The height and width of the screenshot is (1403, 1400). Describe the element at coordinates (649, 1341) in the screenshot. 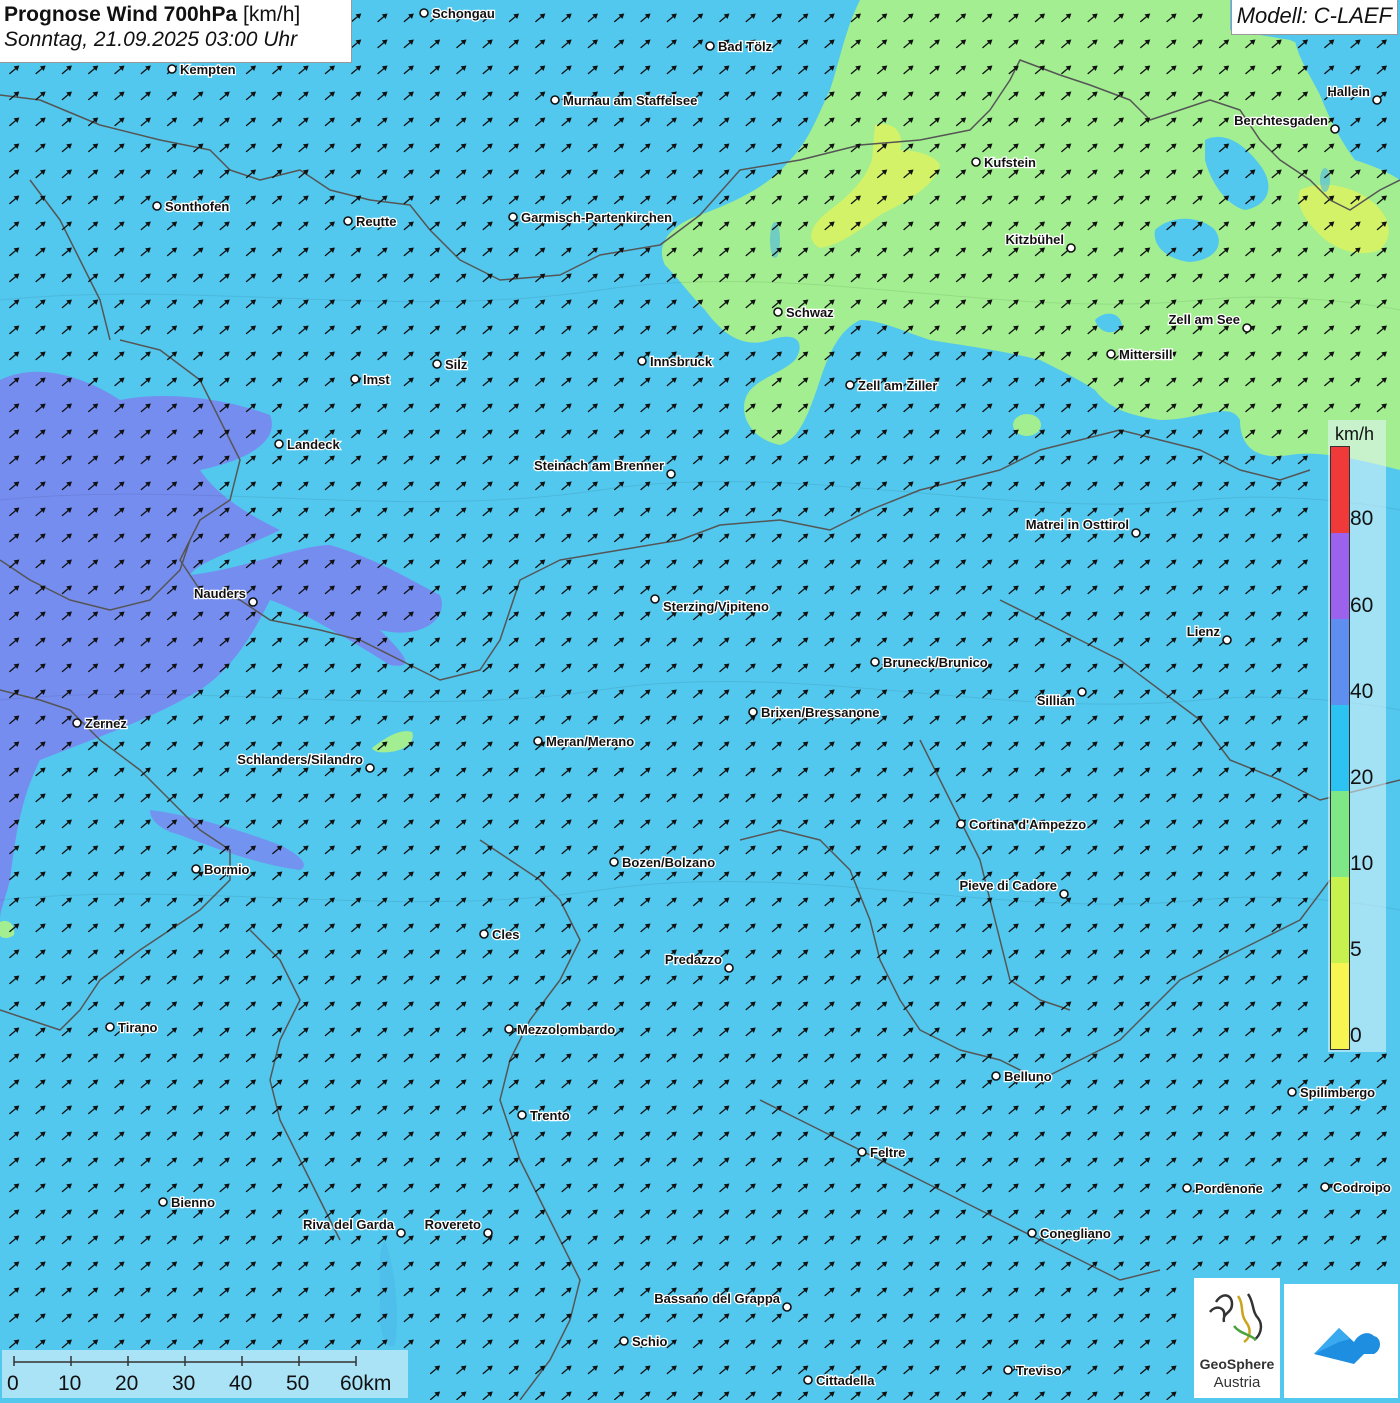

I see `city-label: Schio` at that location.